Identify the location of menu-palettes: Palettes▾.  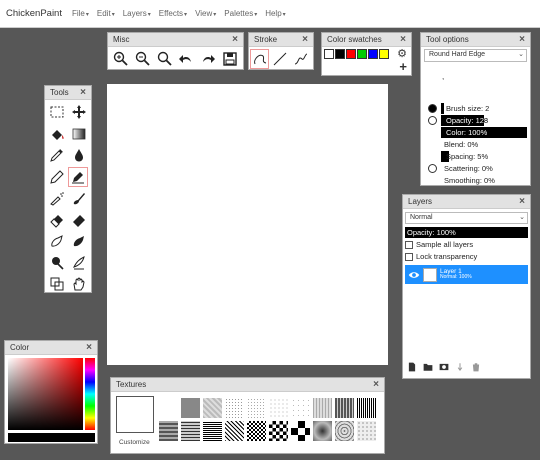
(240, 13).